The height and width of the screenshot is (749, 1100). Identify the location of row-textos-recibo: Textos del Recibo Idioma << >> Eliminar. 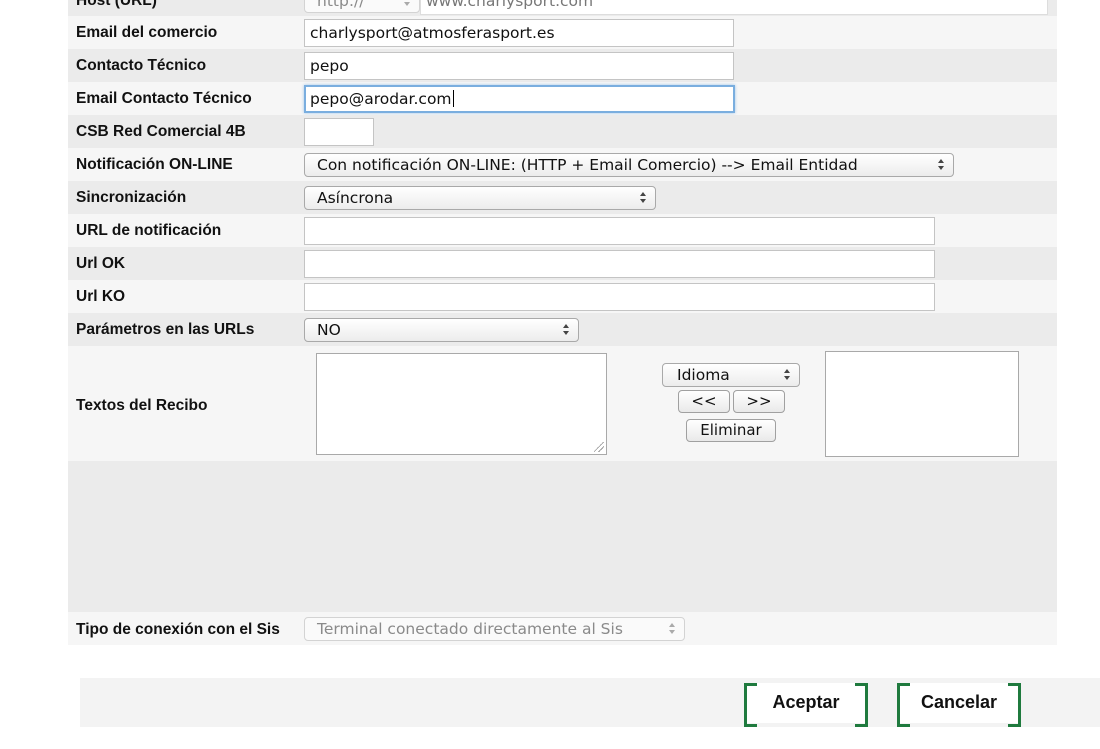
(562, 403).